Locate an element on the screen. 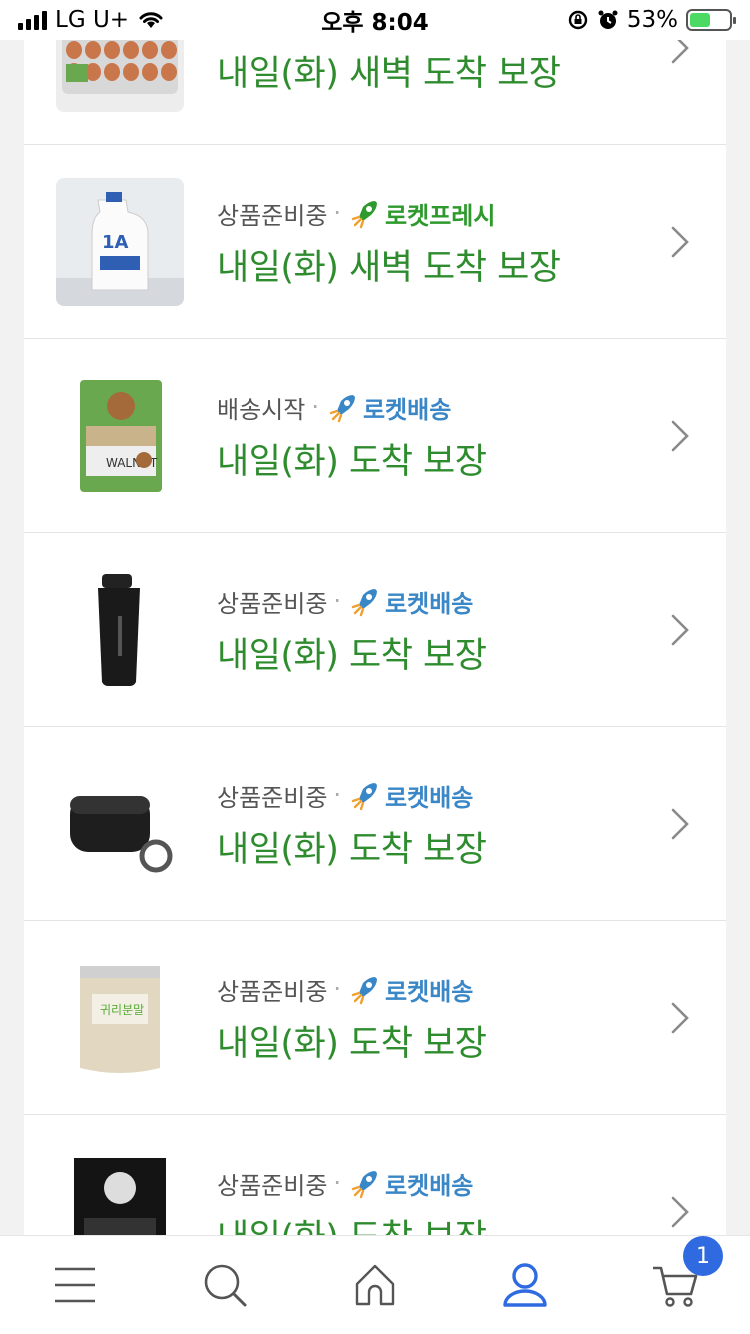 This screenshot has width=750, height=1334. user-icon is located at coordinates (525, 1285).